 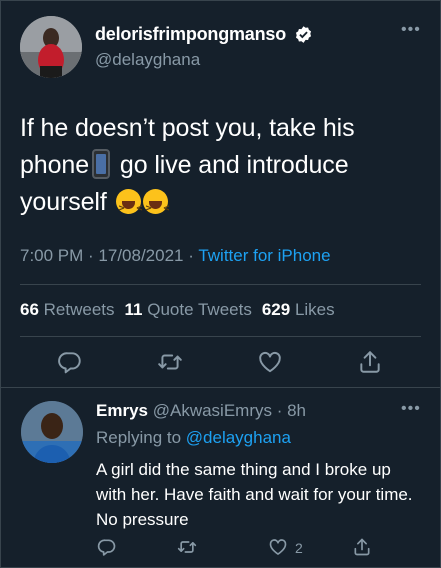 I want to click on verified-badge-icon, so click(x=303, y=34).